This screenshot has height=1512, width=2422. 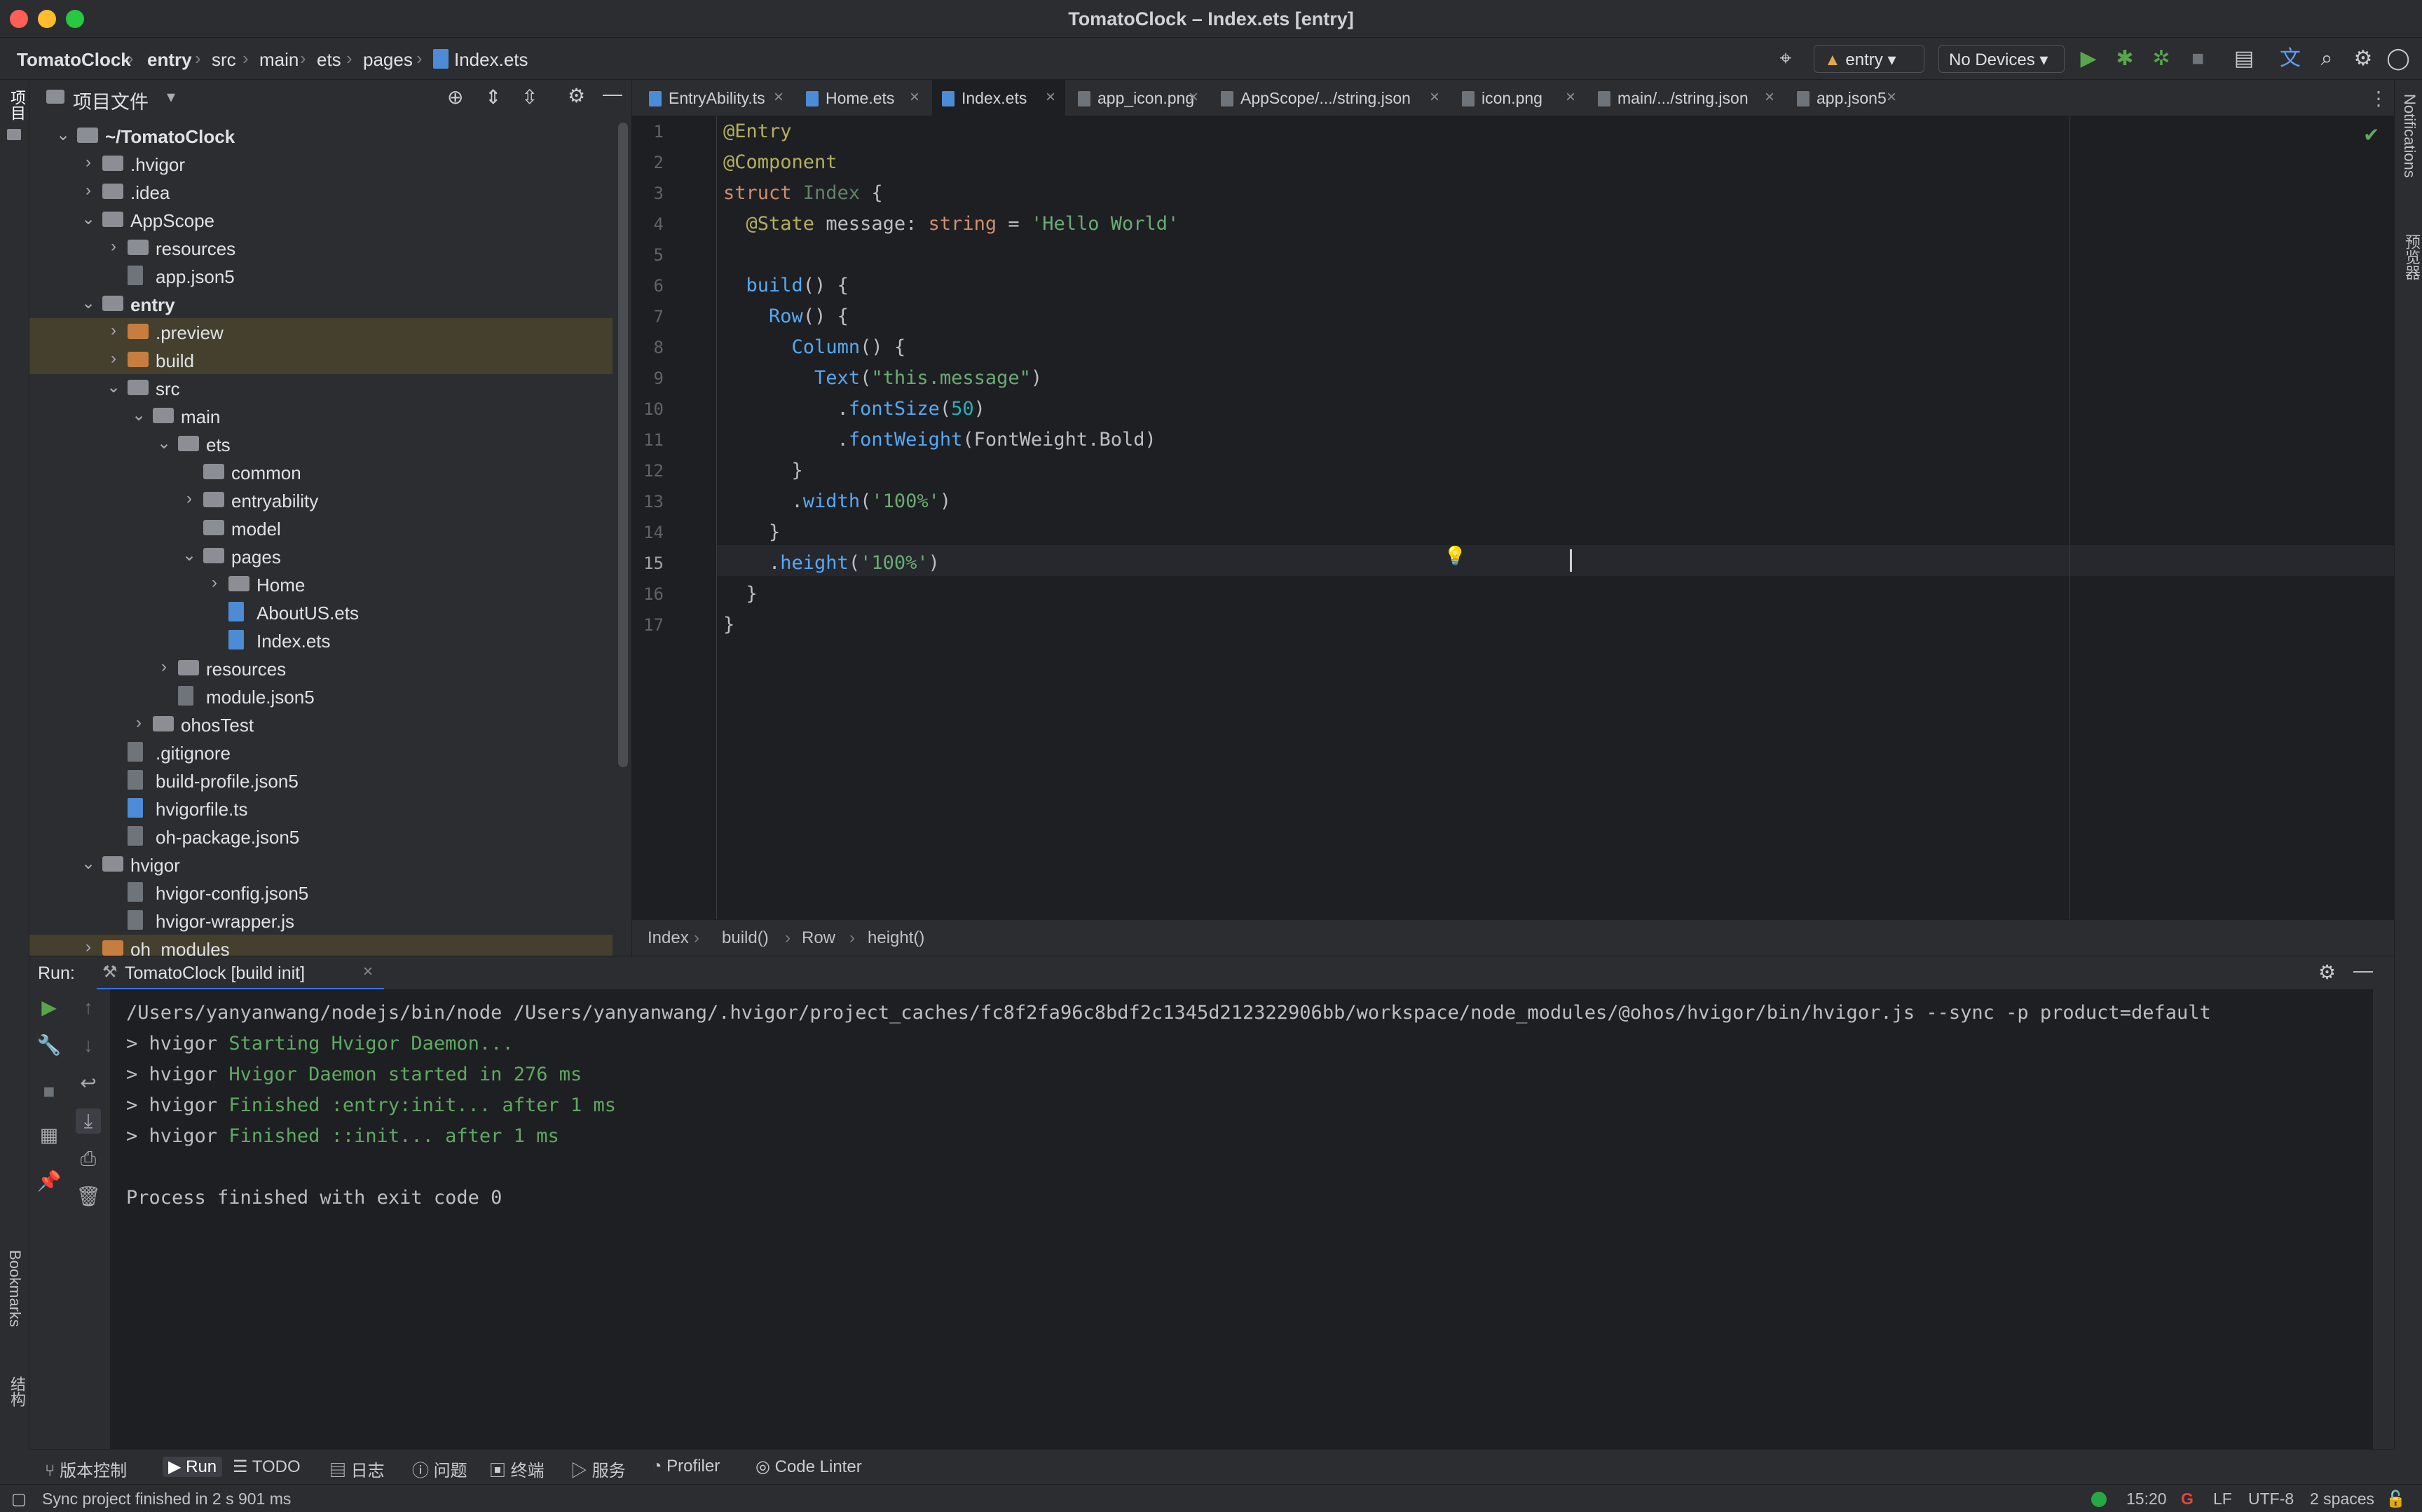 What do you see at coordinates (321, 164) in the screenshot?
I see `tree-item: › .hvigor` at bounding box center [321, 164].